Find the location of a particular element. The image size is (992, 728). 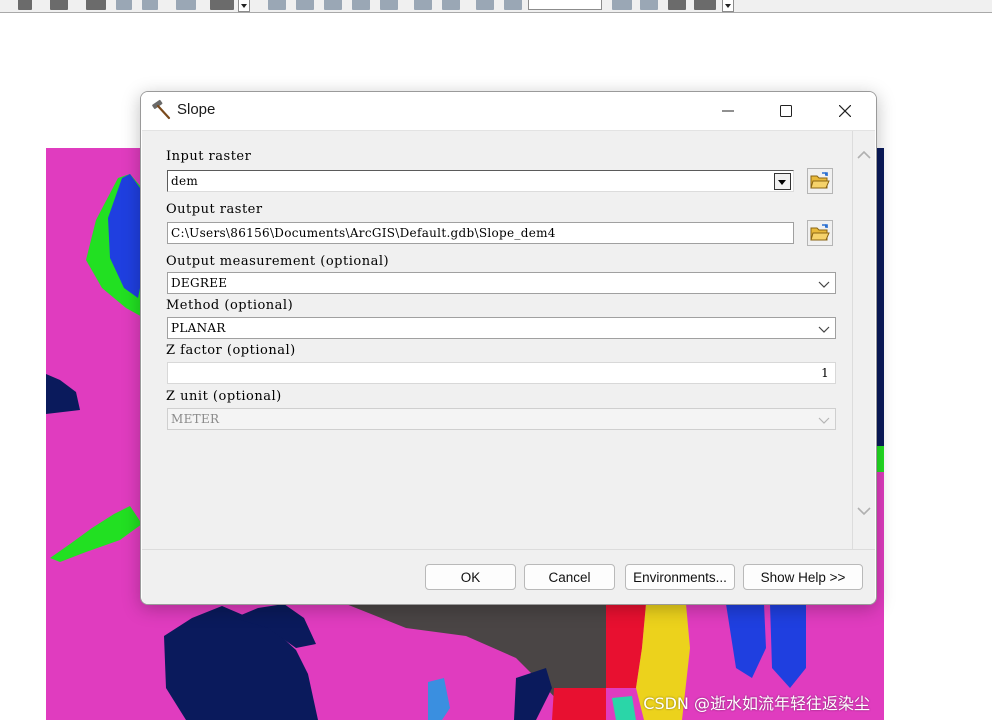

z-factor-label: Z factor (optional) is located at coordinates (231, 350).